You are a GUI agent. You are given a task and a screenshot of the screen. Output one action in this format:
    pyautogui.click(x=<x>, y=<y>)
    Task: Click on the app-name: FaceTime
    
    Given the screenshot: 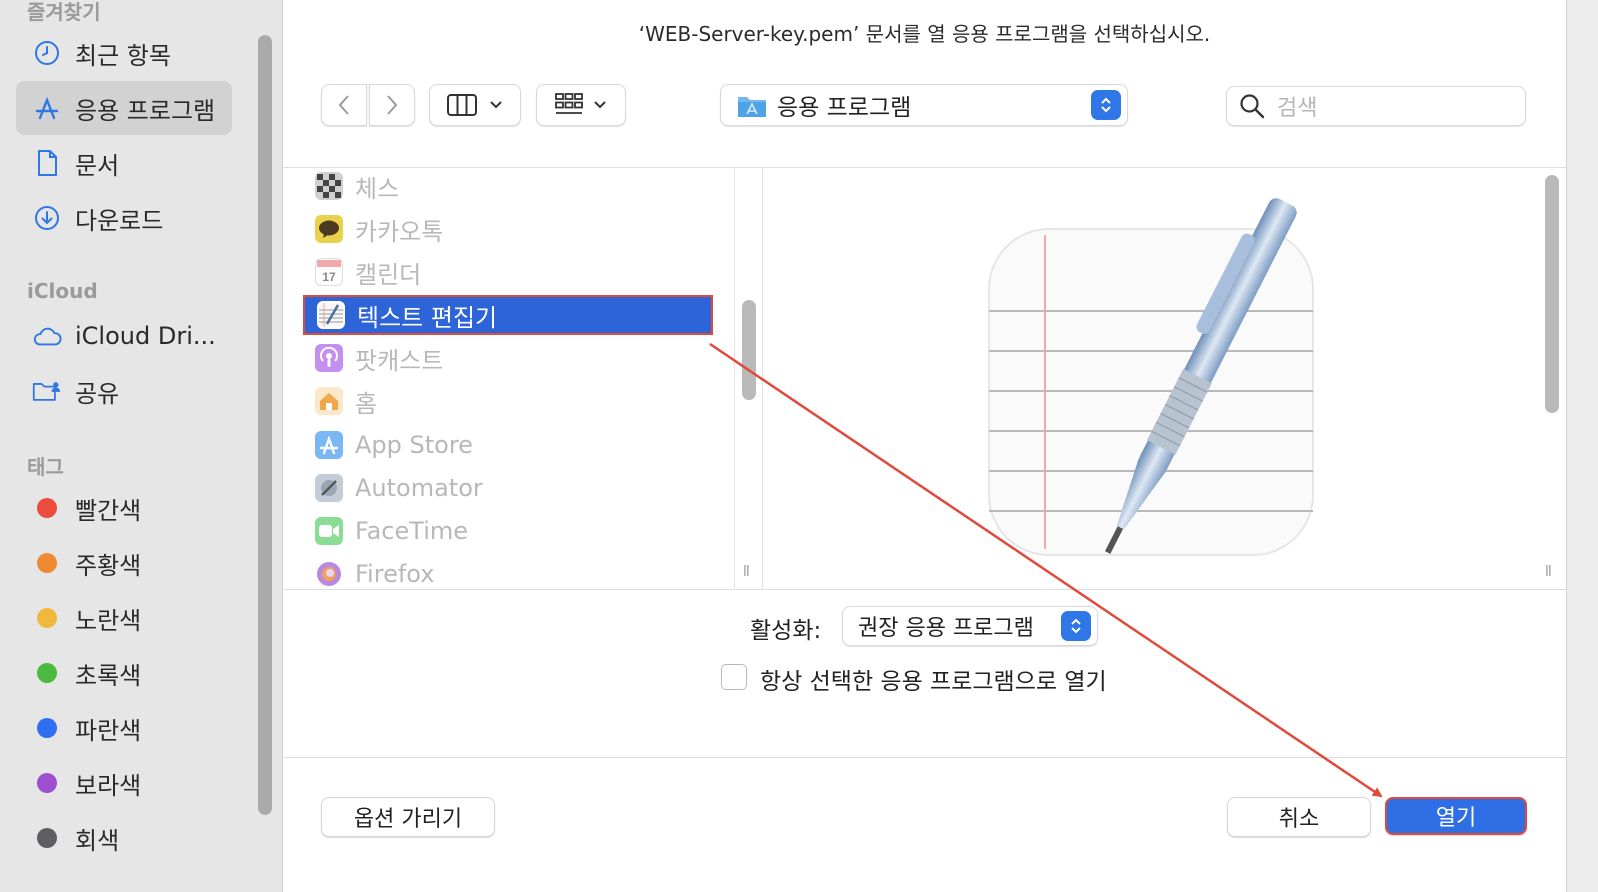 What is the action you would take?
    pyautogui.click(x=412, y=531)
    